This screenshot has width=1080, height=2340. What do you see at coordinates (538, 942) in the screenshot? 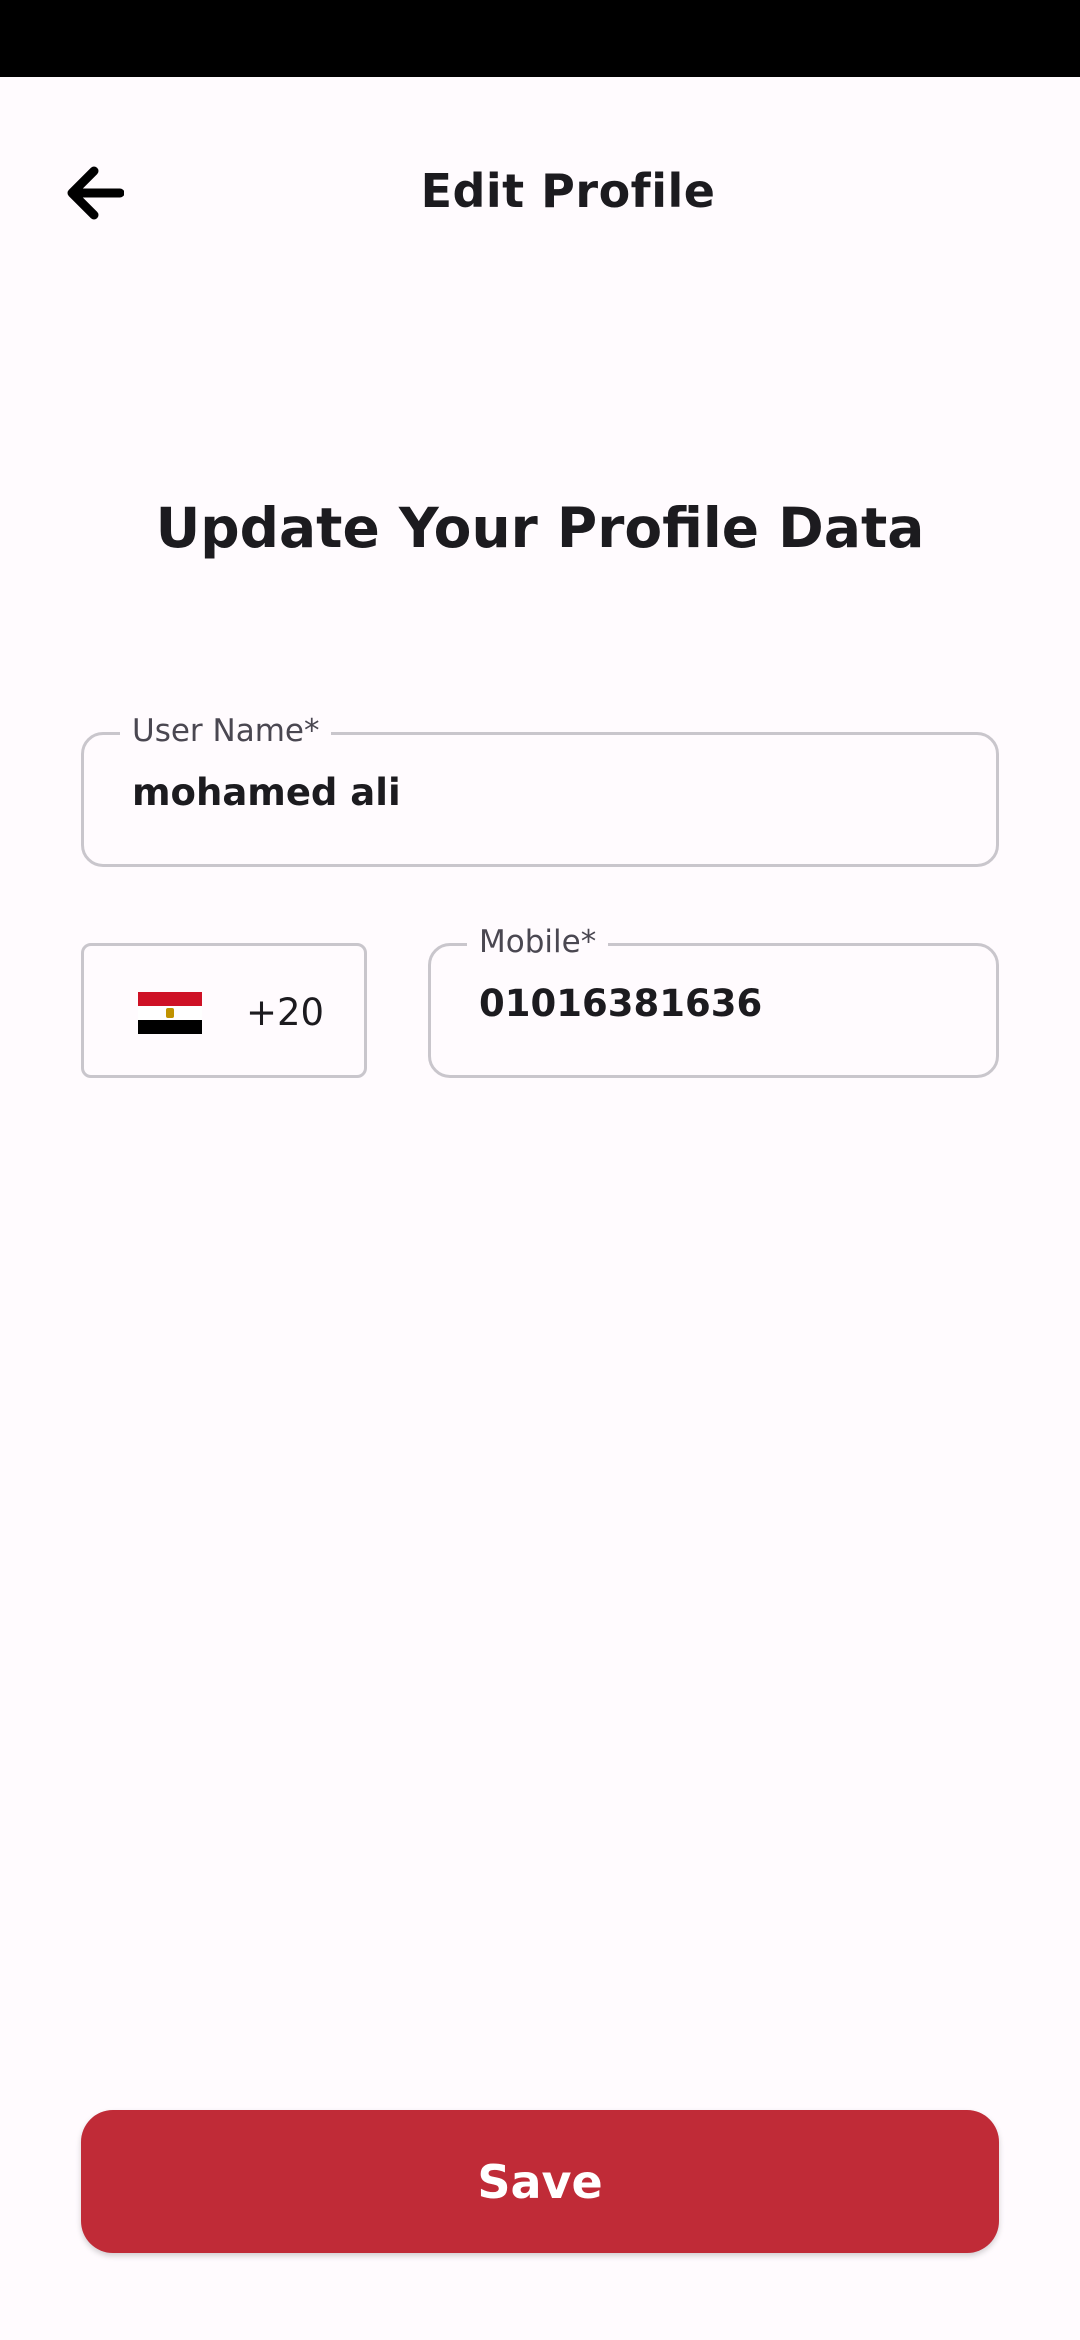
I see `mobile-label: Mobile*` at bounding box center [538, 942].